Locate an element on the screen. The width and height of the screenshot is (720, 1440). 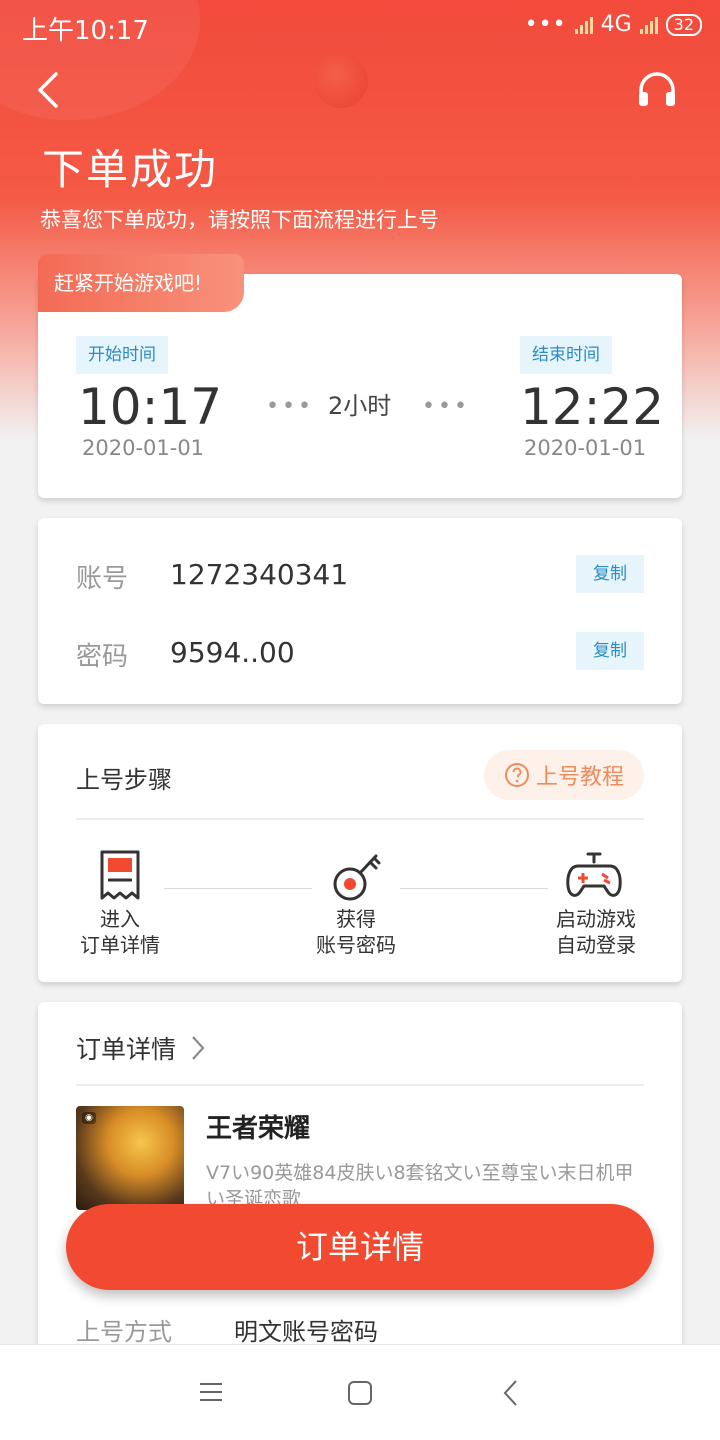
order-divider is located at coordinates (360, 1085).